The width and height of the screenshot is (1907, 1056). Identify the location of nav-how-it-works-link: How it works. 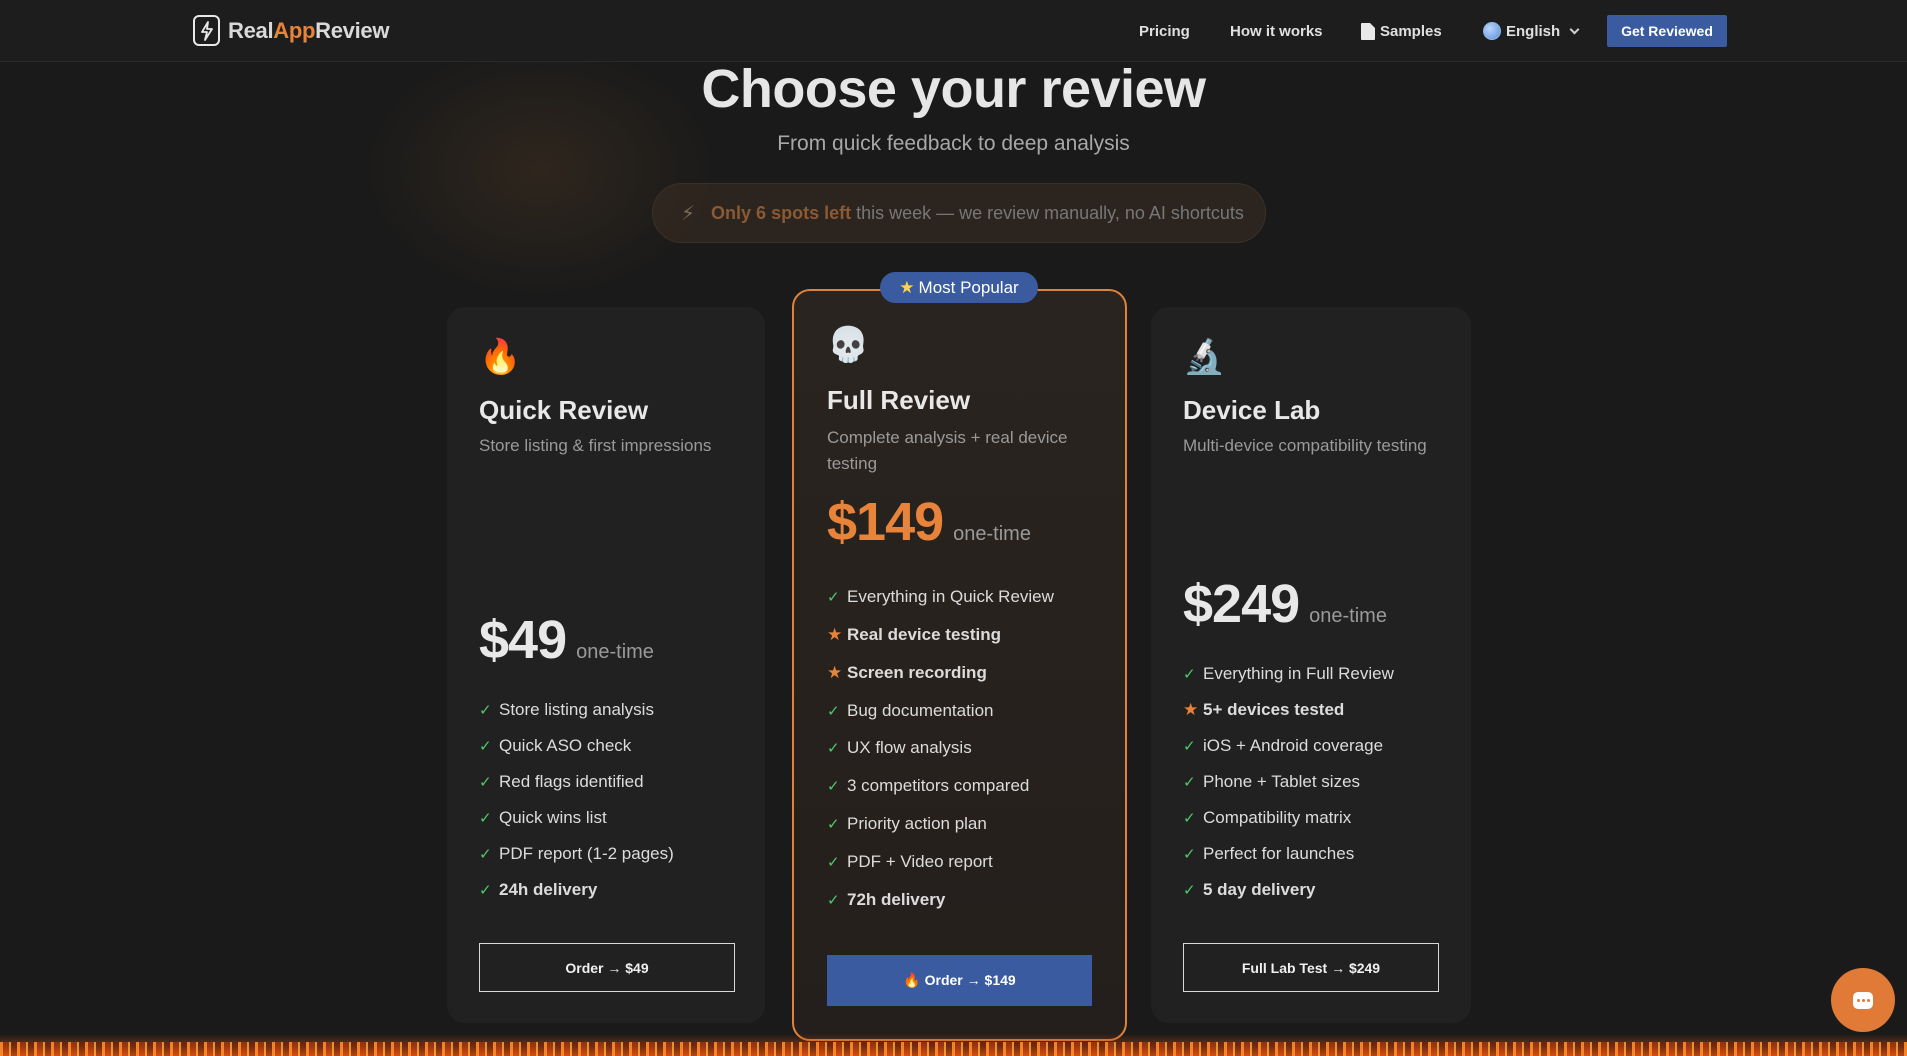
(1276, 31).